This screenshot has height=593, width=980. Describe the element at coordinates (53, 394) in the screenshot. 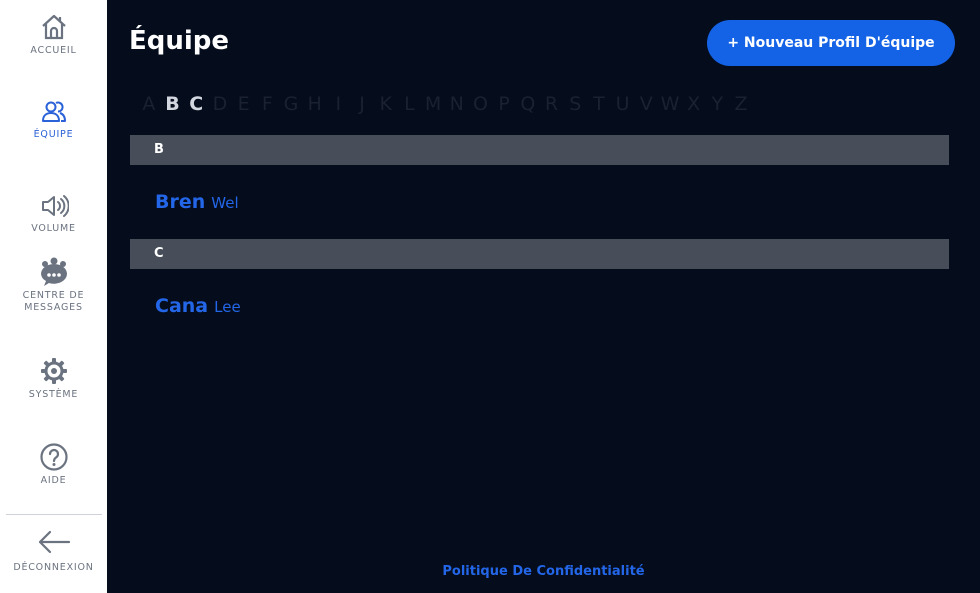

I see `nav-label: SYSTÈME` at that location.